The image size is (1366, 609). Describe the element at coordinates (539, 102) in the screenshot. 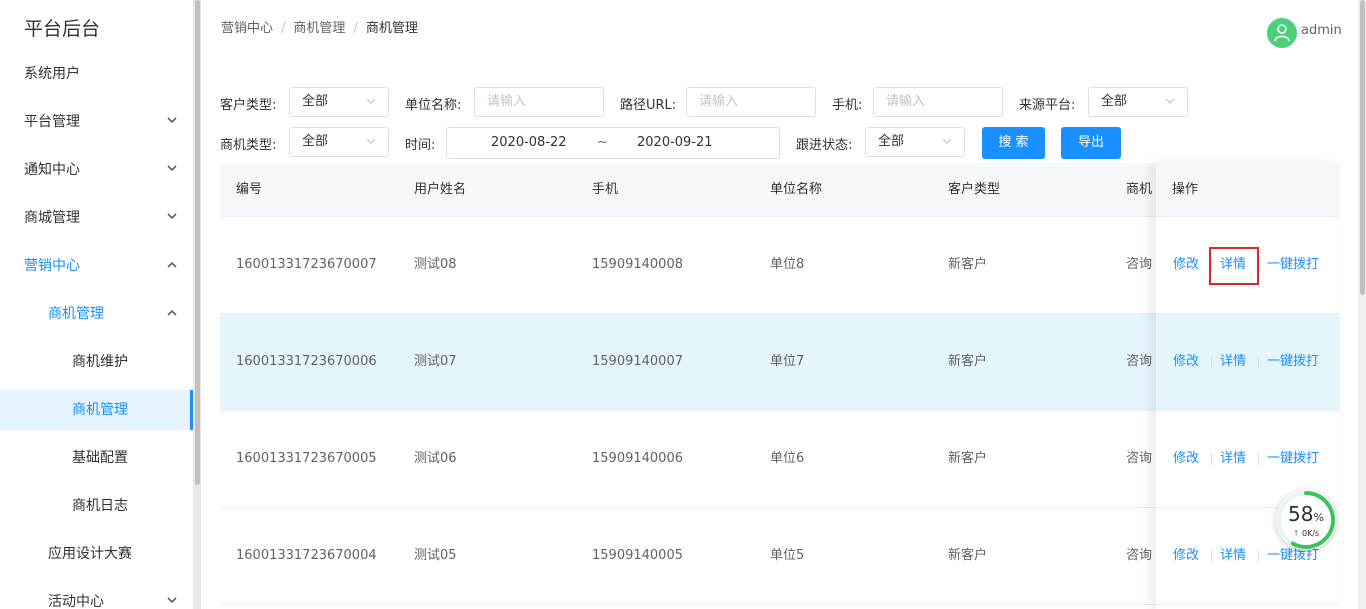

I see `unit-name-input: 请输入` at that location.